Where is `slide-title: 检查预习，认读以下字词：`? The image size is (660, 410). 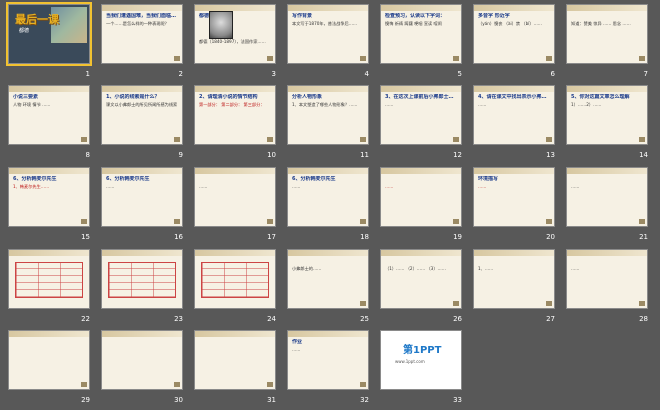 slide-title: 检查预习，认读以下字词： is located at coordinates (415, 16).